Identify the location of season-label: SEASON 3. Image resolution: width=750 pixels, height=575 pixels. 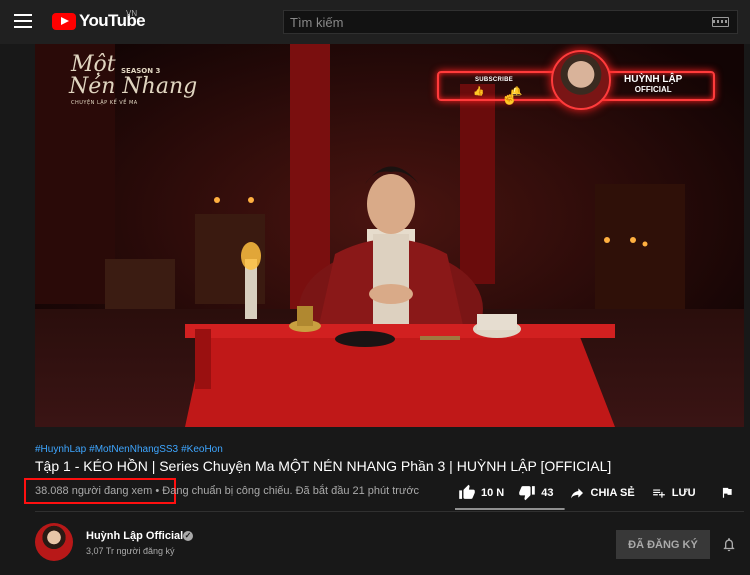
(141, 71).